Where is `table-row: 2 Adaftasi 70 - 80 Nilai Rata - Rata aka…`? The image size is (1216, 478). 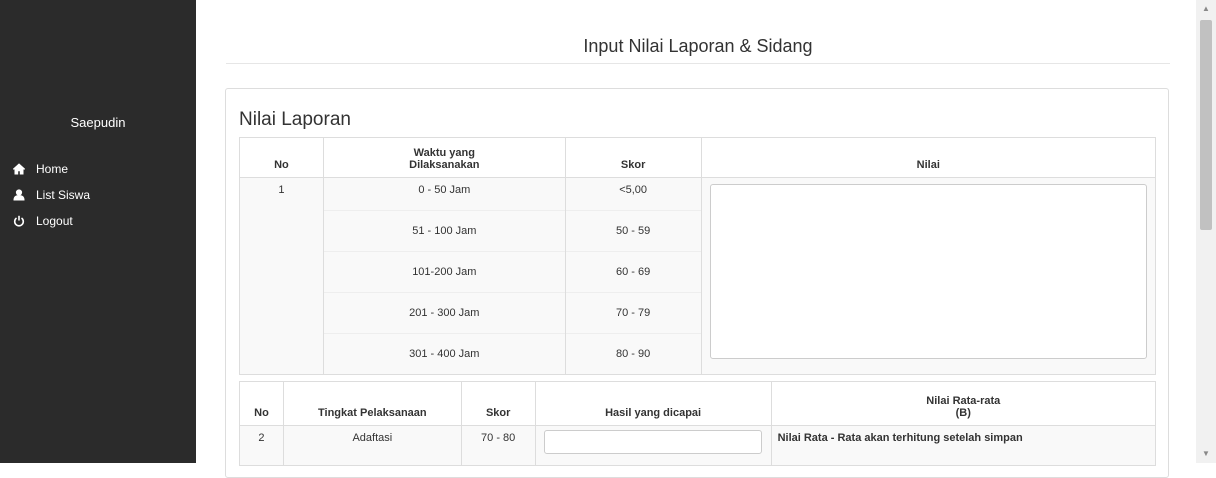
table-row: 2 Adaftasi 70 - 80 Nilai Rata - Rata aka… is located at coordinates (698, 445).